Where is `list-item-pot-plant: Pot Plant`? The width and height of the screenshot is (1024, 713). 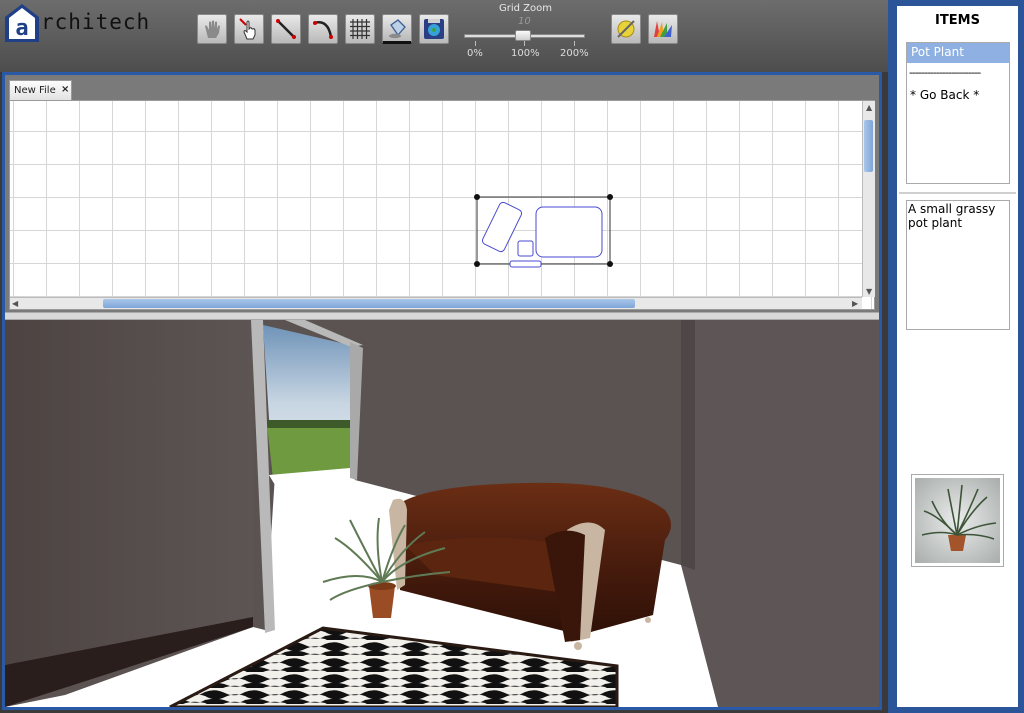 list-item-pot-plant: Pot Plant is located at coordinates (958, 53).